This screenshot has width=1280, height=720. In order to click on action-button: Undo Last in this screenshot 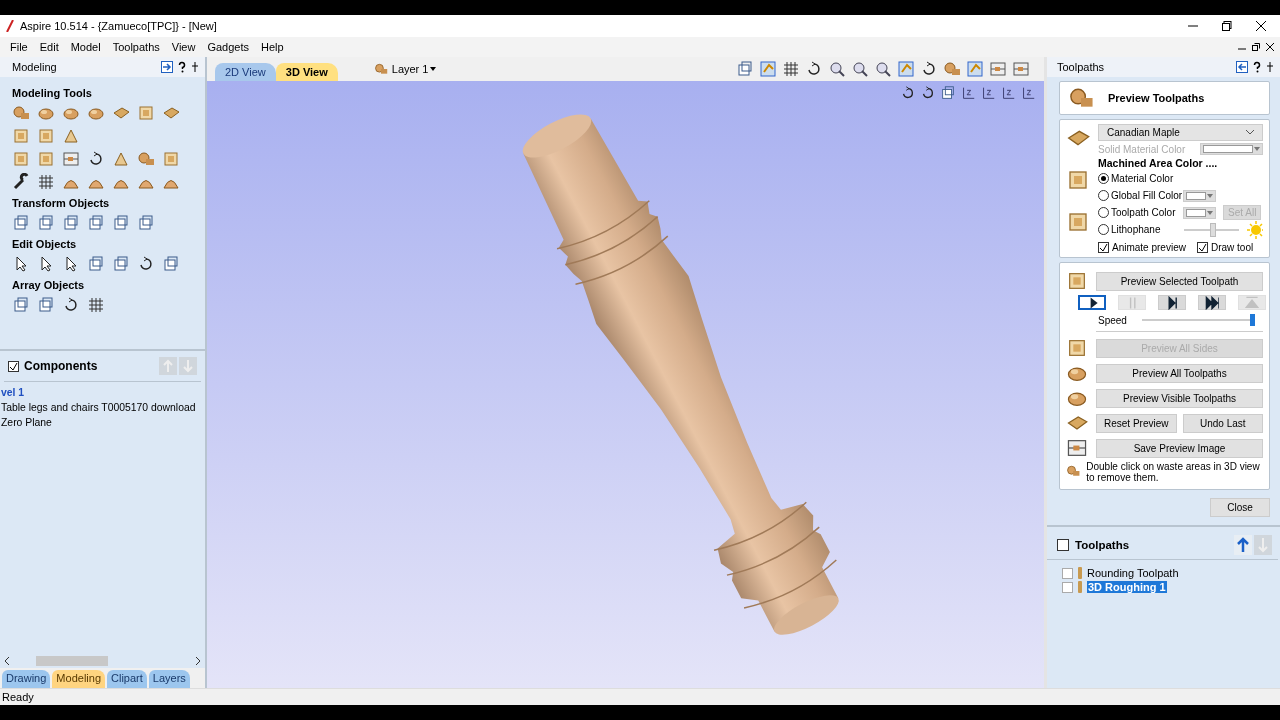, I will do `click(1222, 423)`.